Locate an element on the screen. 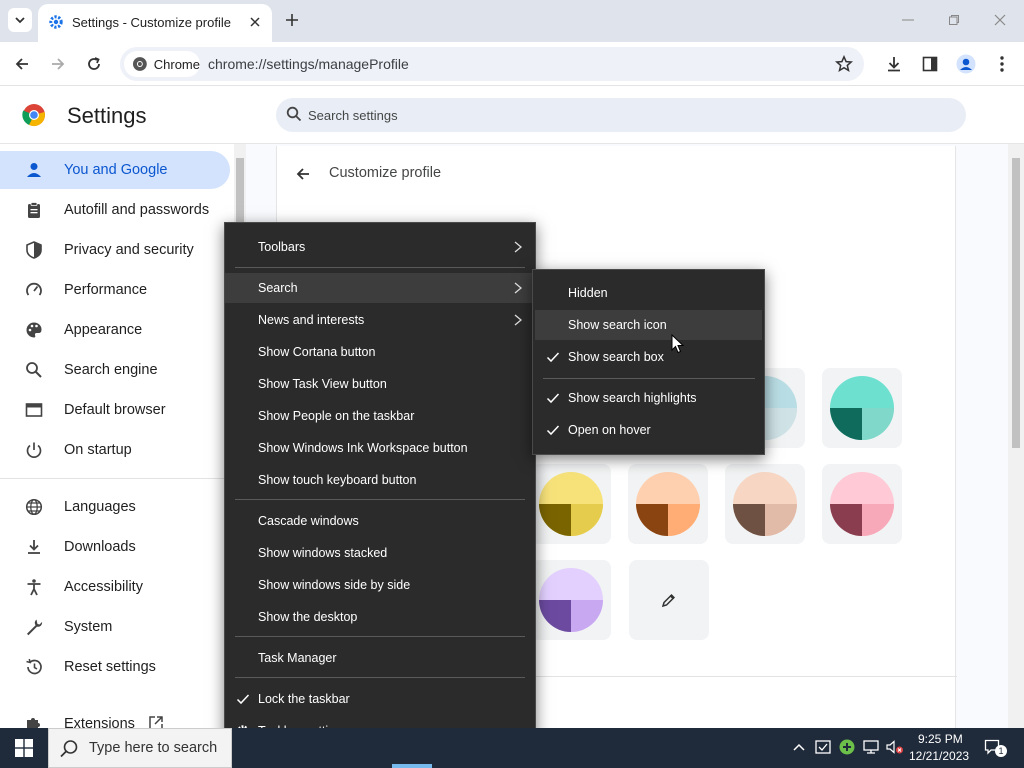  sidebar-item-default-browser: Default browser is located at coordinates (115, 410).